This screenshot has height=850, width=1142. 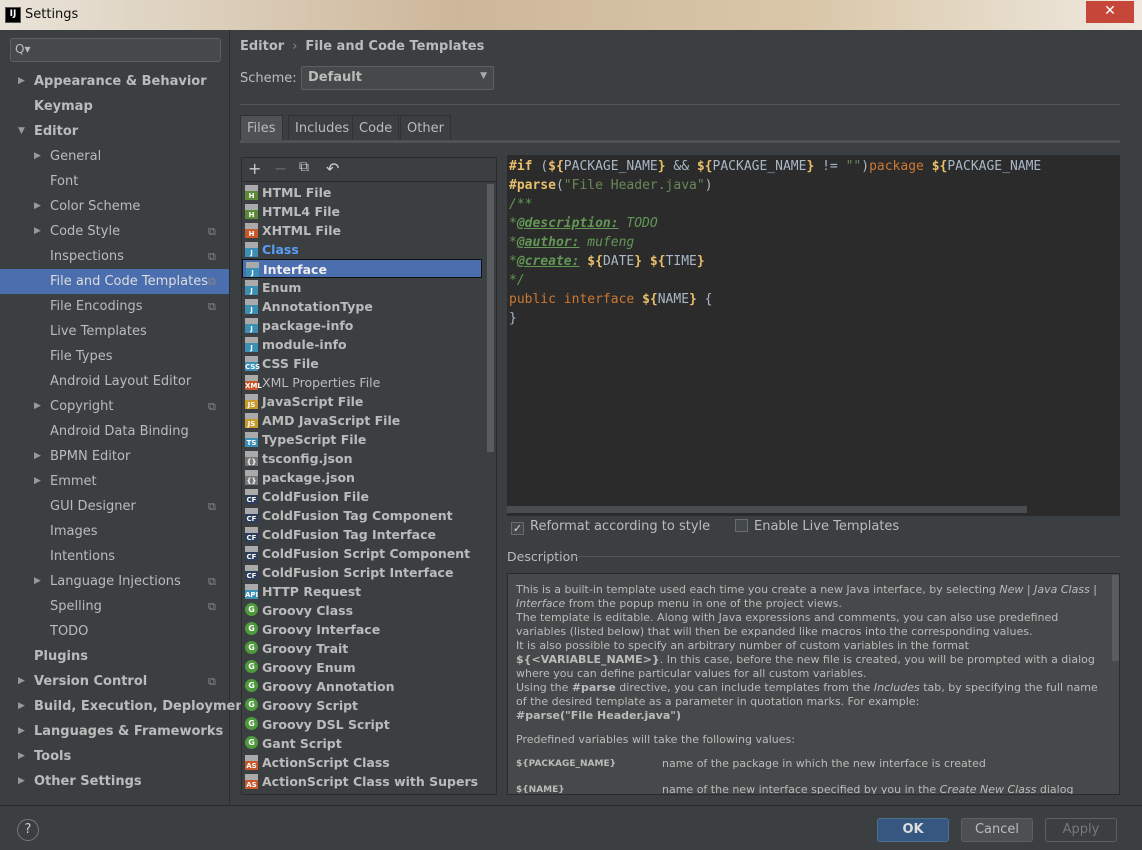 What do you see at coordinates (362, 420) in the screenshot?
I see `template-item: JS AMD JavaScript File` at bounding box center [362, 420].